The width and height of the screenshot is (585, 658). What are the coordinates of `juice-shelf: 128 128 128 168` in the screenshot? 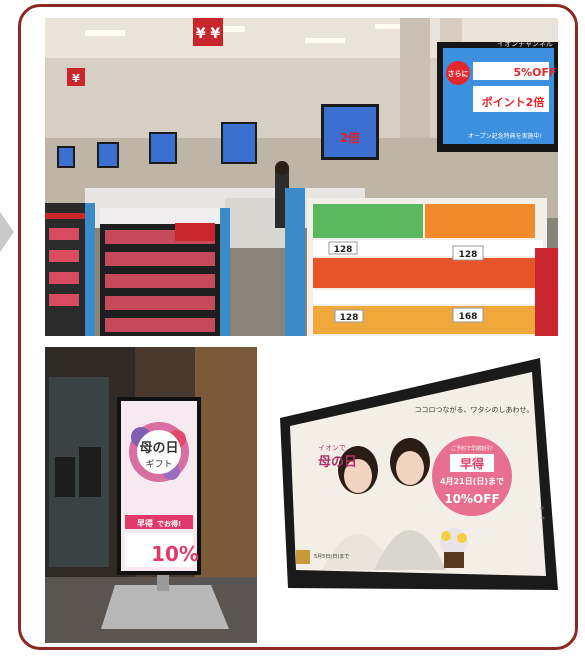 It's located at (421, 262).